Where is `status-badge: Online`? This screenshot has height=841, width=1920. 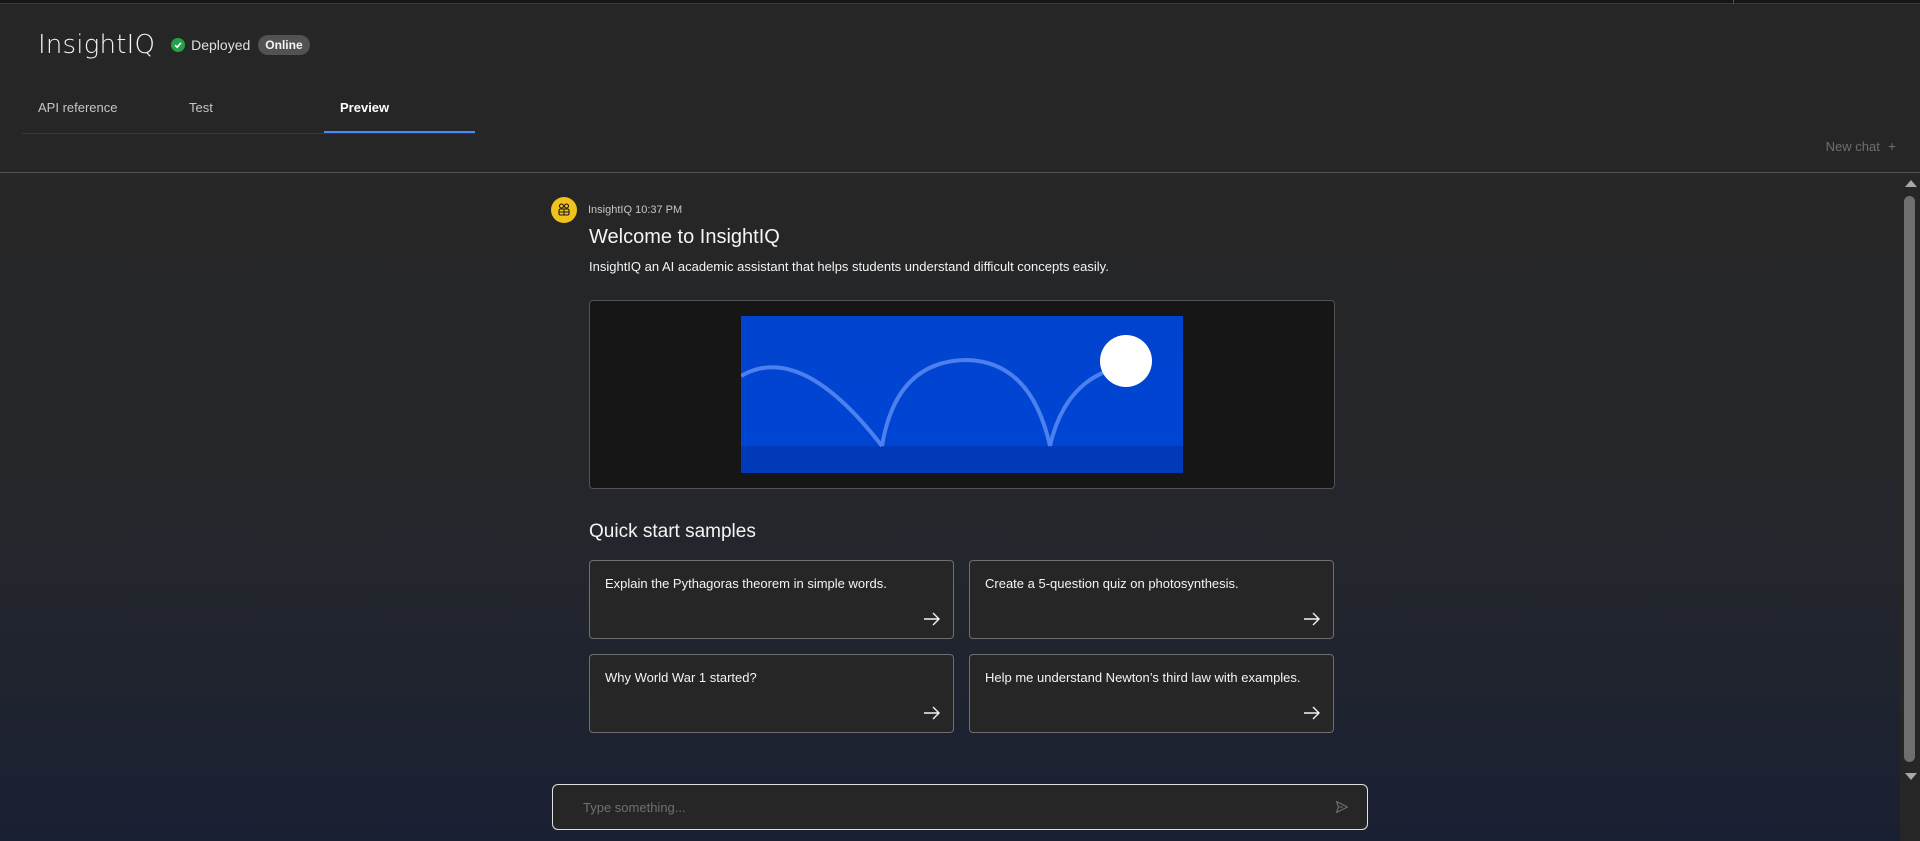
status-badge: Online is located at coordinates (284, 45).